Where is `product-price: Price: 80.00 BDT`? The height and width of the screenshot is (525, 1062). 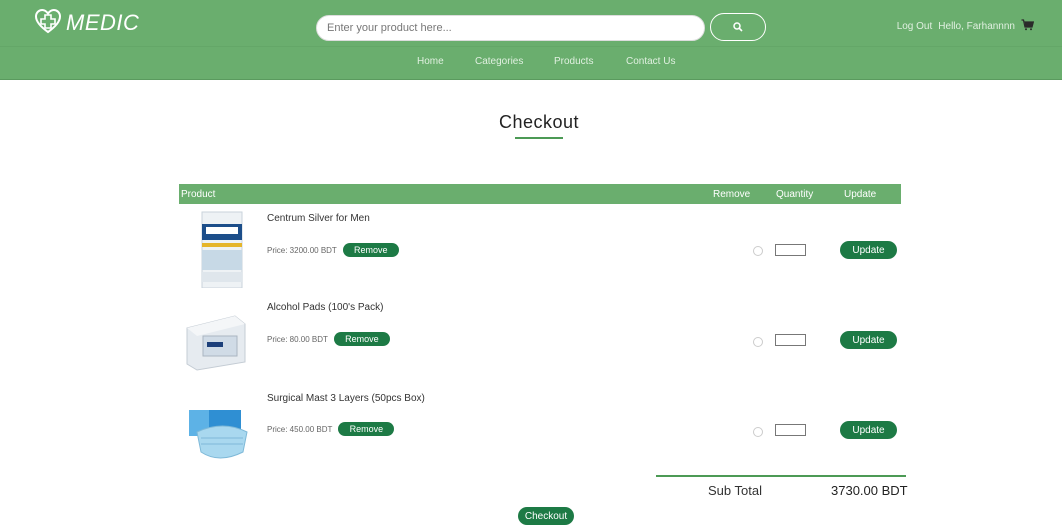
product-price: Price: 80.00 BDT is located at coordinates (297, 339).